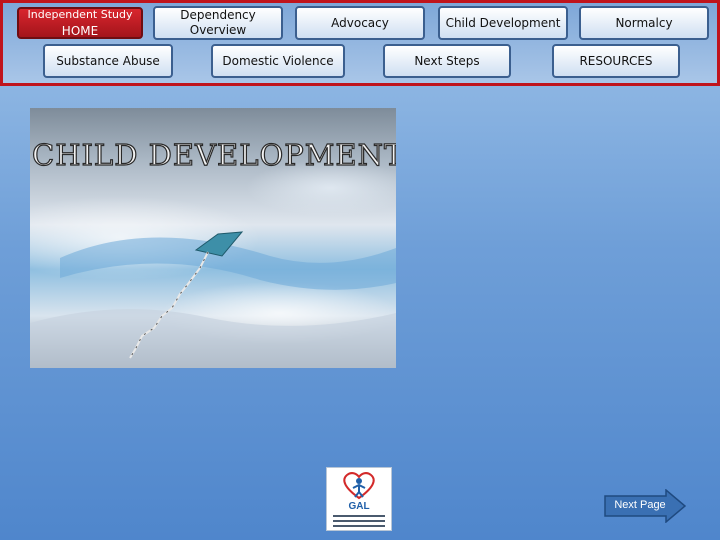  Describe the element at coordinates (503, 23) in the screenshot. I see `child-development-button: Child Development` at that location.